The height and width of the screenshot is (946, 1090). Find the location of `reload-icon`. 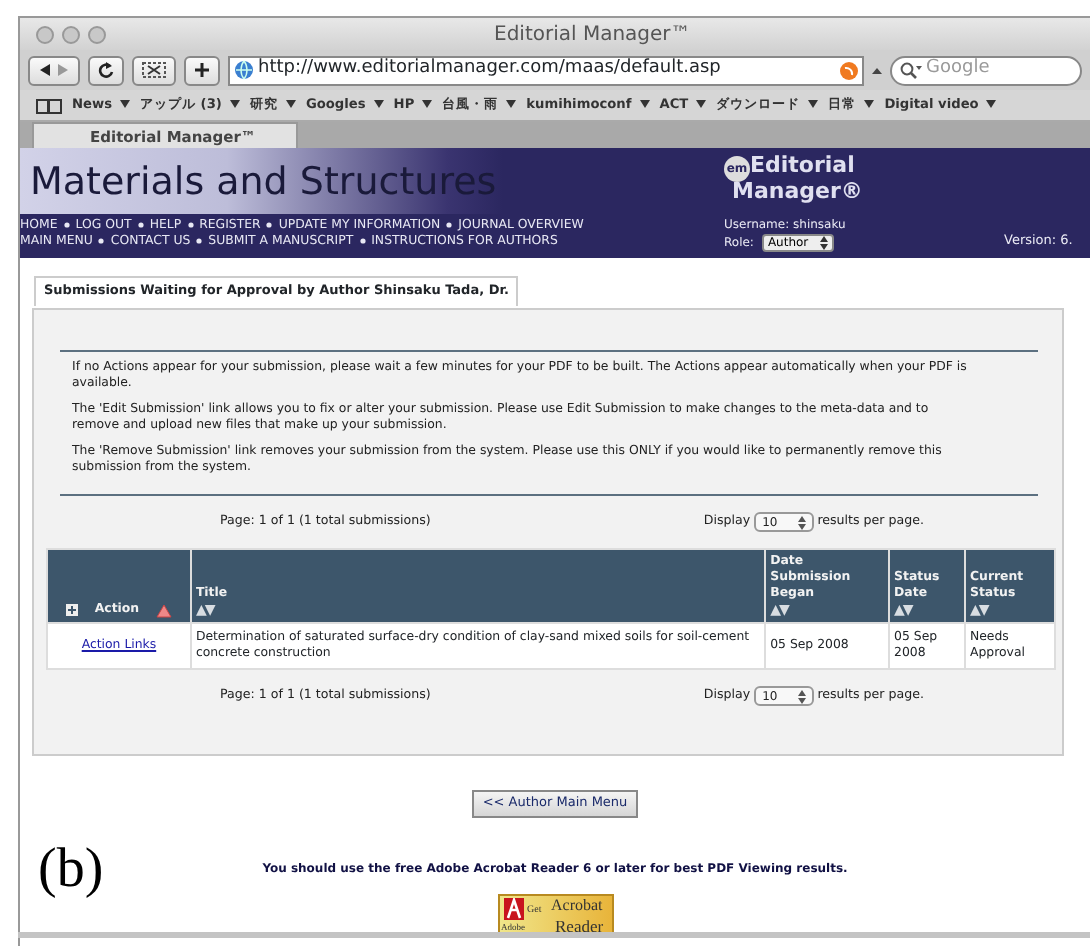

reload-icon is located at coordinates (106, 70).